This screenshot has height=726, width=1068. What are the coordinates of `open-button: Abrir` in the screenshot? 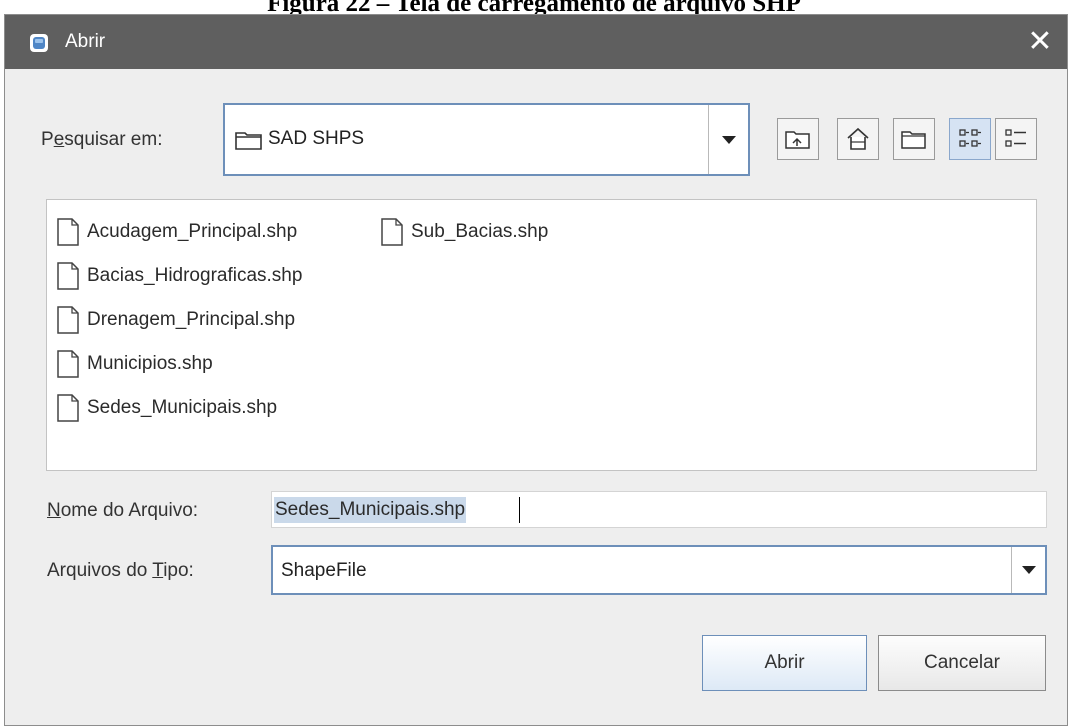 It's located at (784, 663).